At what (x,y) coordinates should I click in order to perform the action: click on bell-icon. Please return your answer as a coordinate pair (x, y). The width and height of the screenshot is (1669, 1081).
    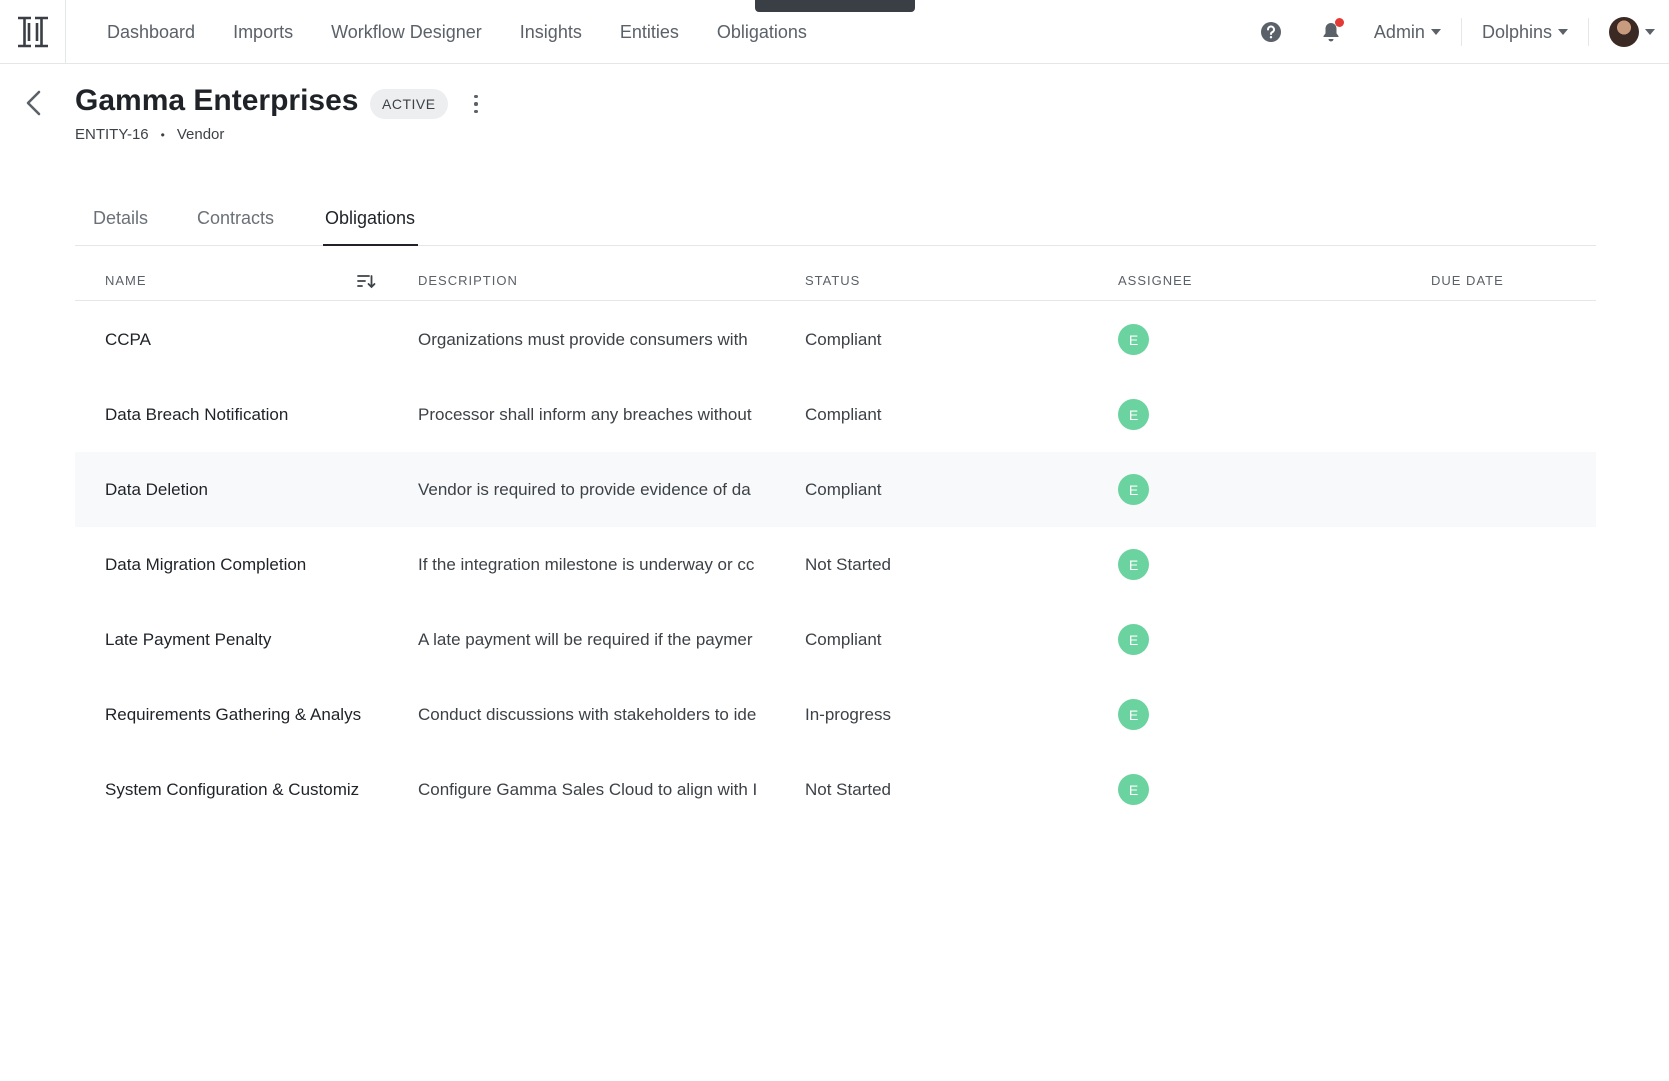
    Looking at the image, I should click on (1331, 32).